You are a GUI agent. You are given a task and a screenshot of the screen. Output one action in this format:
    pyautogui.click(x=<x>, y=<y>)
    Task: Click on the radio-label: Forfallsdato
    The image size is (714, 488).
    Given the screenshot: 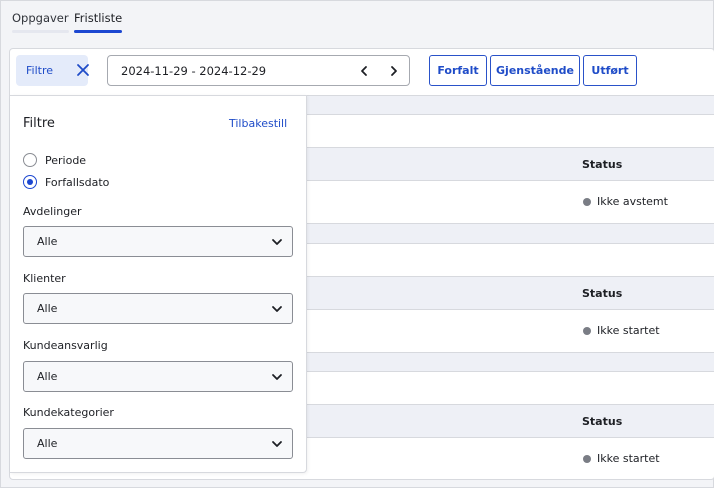 What is the action you would take?
    pyautogui.click(x=77, y=182)
    